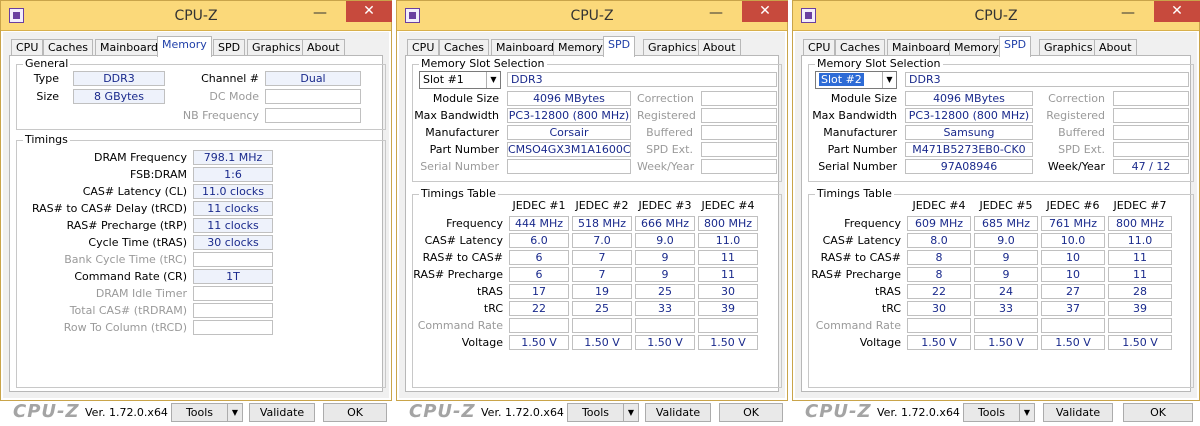 This screenshot has height=426, width=1200. What do you see at coordinates (602, 274) in the screenshot?
I see `cell: 7` at bounding box center [602, 274].